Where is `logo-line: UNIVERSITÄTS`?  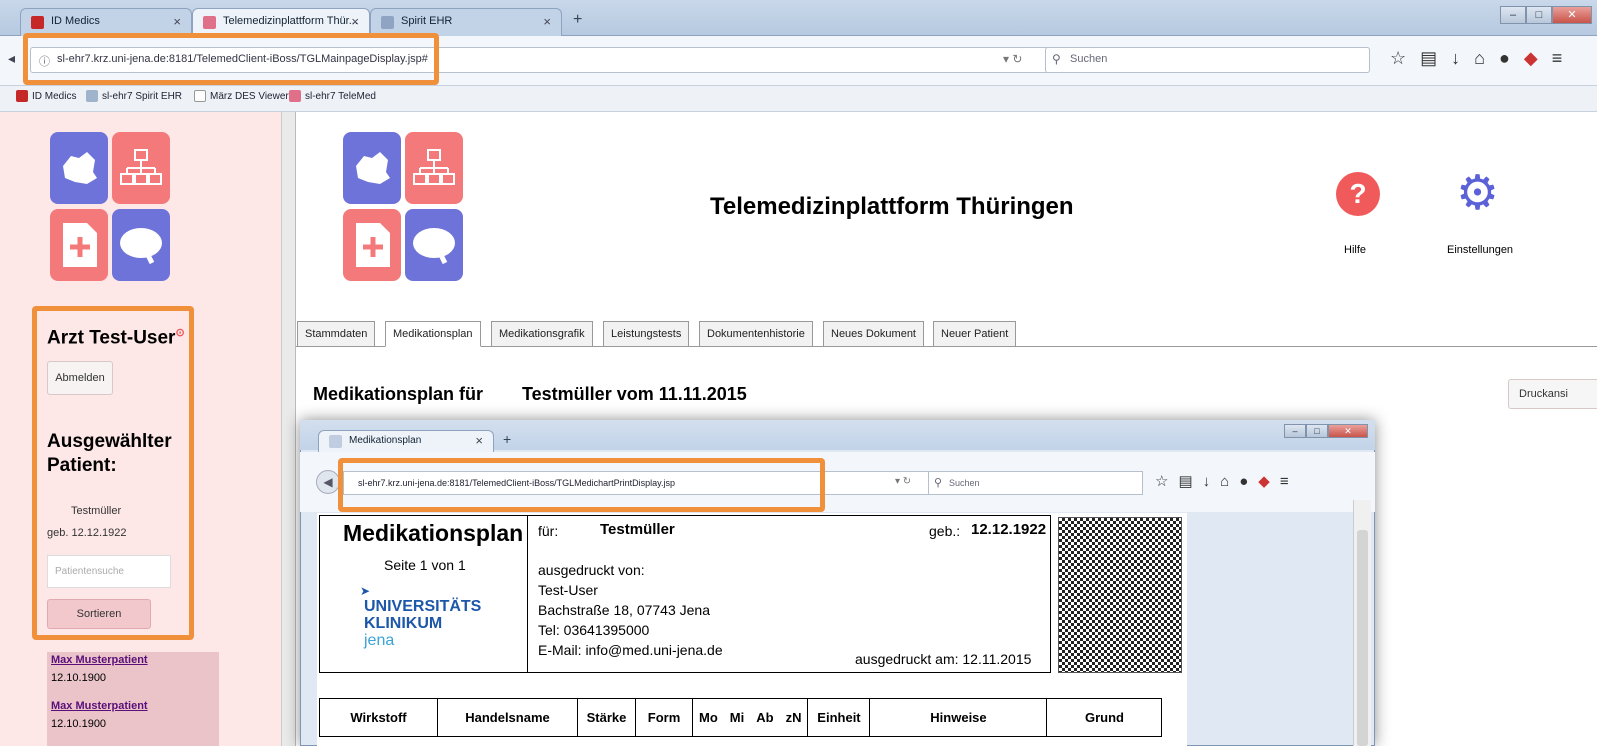
logo-line: UNIVERSITÄTS is located at coordinates (423, 606).